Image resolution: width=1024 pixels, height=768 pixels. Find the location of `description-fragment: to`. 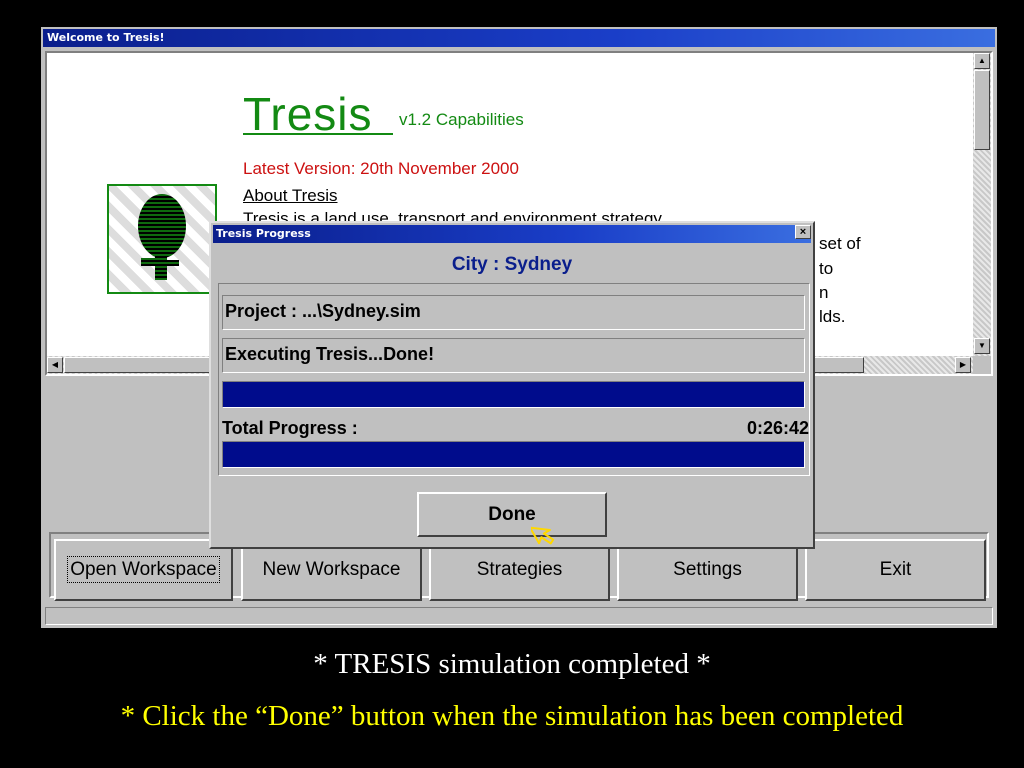

description-fragment: to is located at coordinates (826, 268).